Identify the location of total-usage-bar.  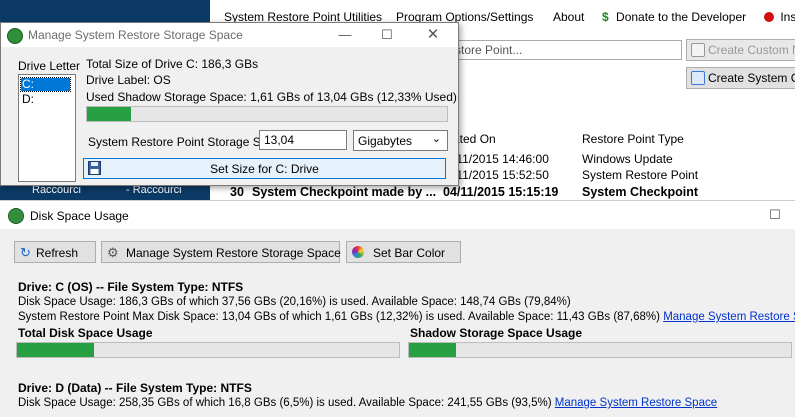
(208, 350).